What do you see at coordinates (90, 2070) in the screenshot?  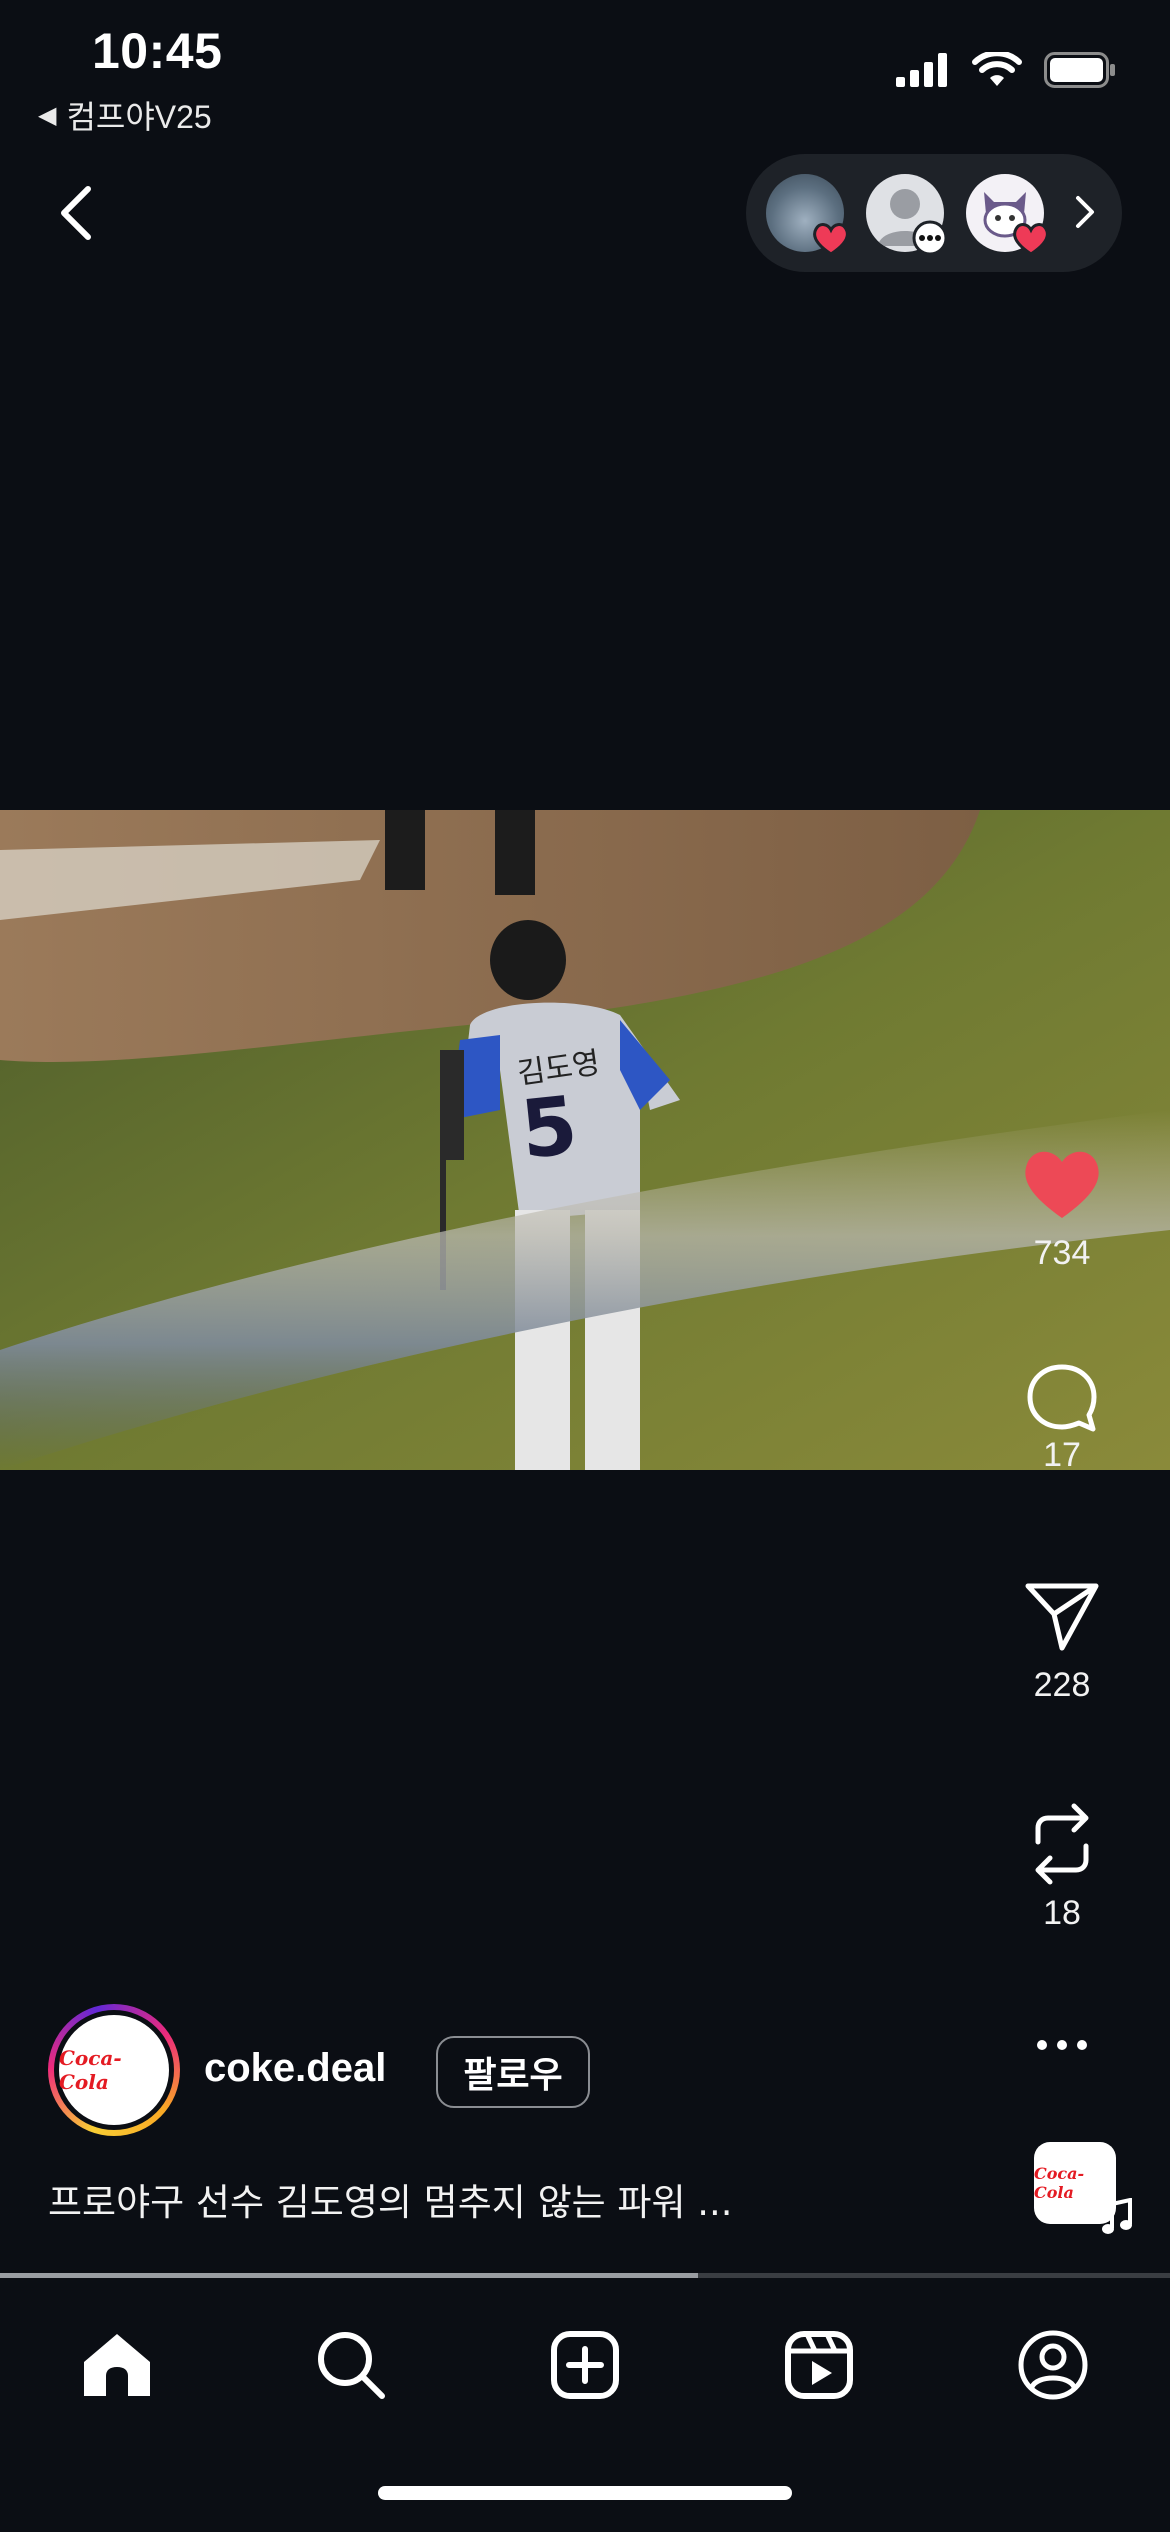 I see `coca-cola-logo-text: Coca-Cola` at bounding box center [90, 2070].